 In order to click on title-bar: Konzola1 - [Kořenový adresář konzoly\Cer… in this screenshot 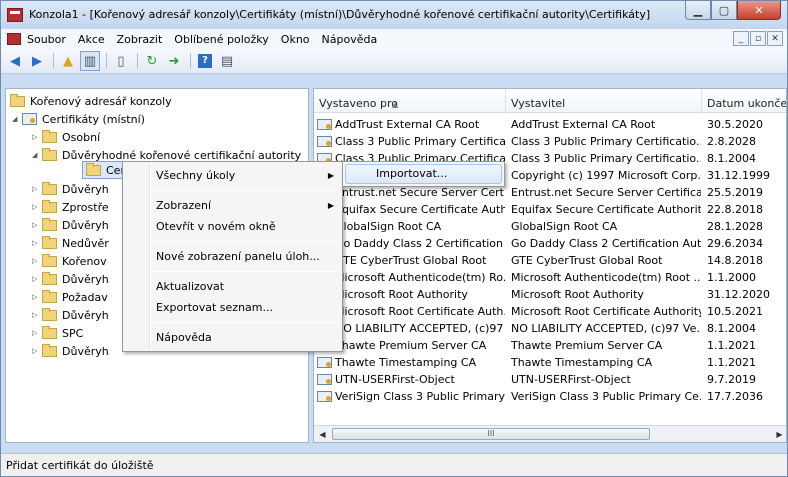, I will do `click(394, 15)`.